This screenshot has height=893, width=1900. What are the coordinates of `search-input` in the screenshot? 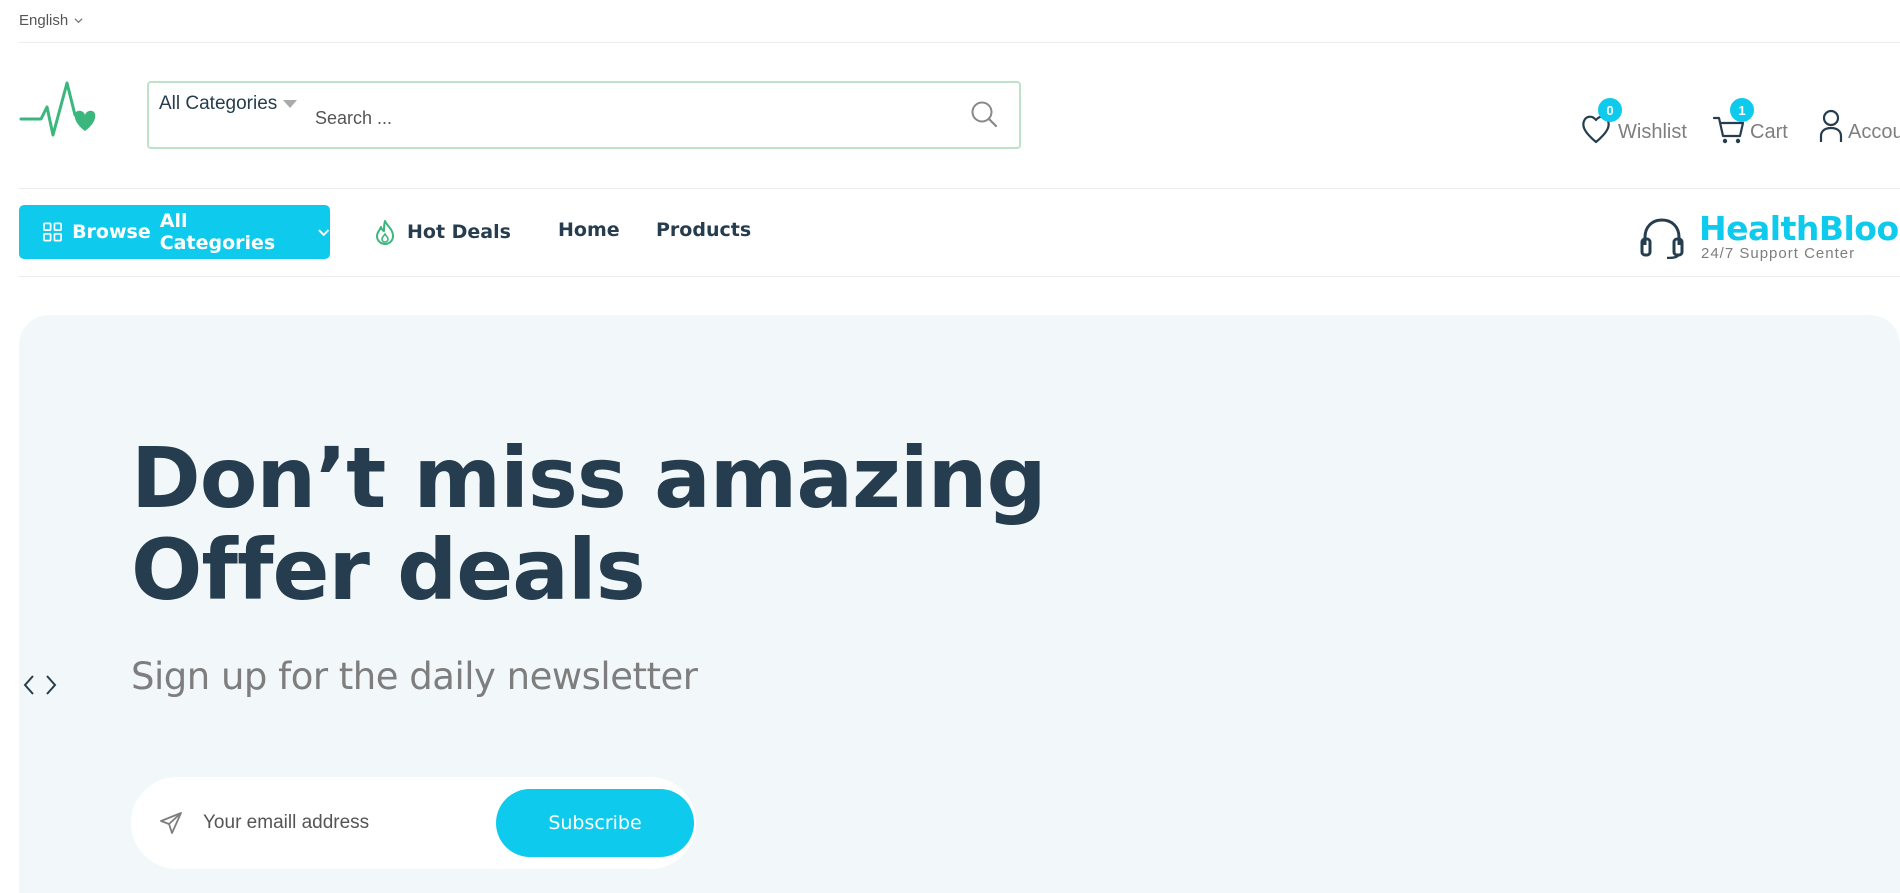 It's located at (615, 118).